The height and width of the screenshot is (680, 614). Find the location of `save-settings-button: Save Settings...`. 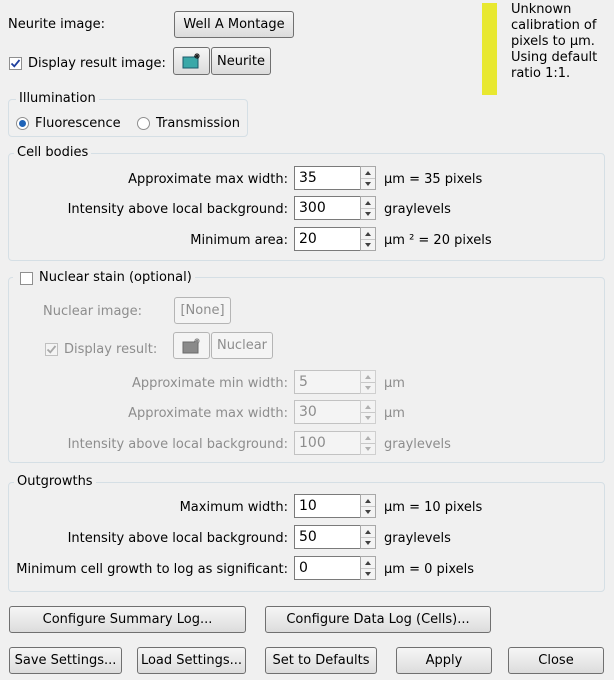

save-settings-button: Save Settings... is located at coordinates (65, 660).